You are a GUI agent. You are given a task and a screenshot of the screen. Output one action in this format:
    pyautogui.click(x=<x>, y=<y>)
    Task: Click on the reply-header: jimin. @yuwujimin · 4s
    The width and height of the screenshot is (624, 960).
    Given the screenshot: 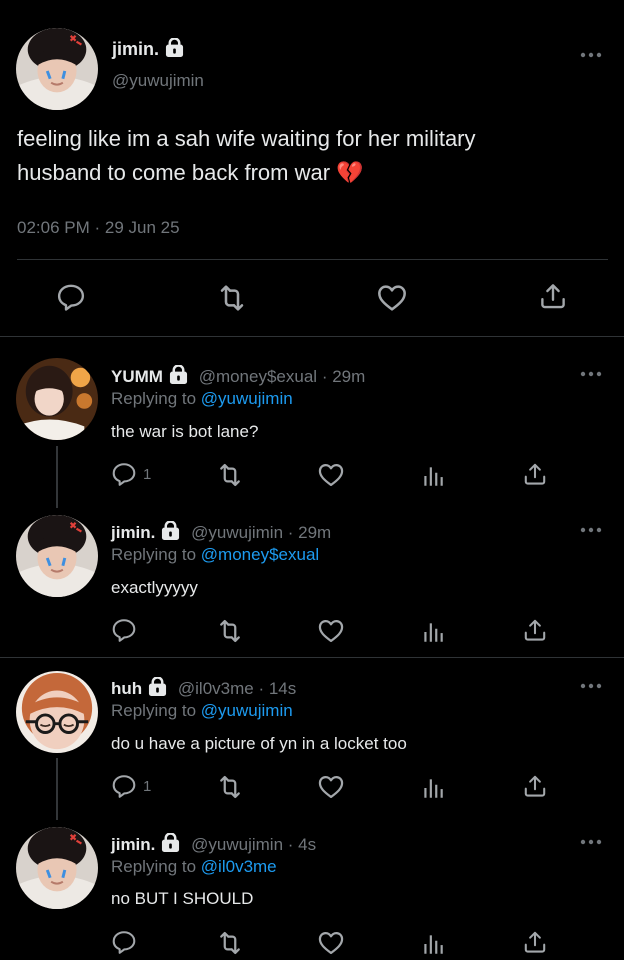 What is the action you would take?
    pyautogui.click(x=213, y=844)
    